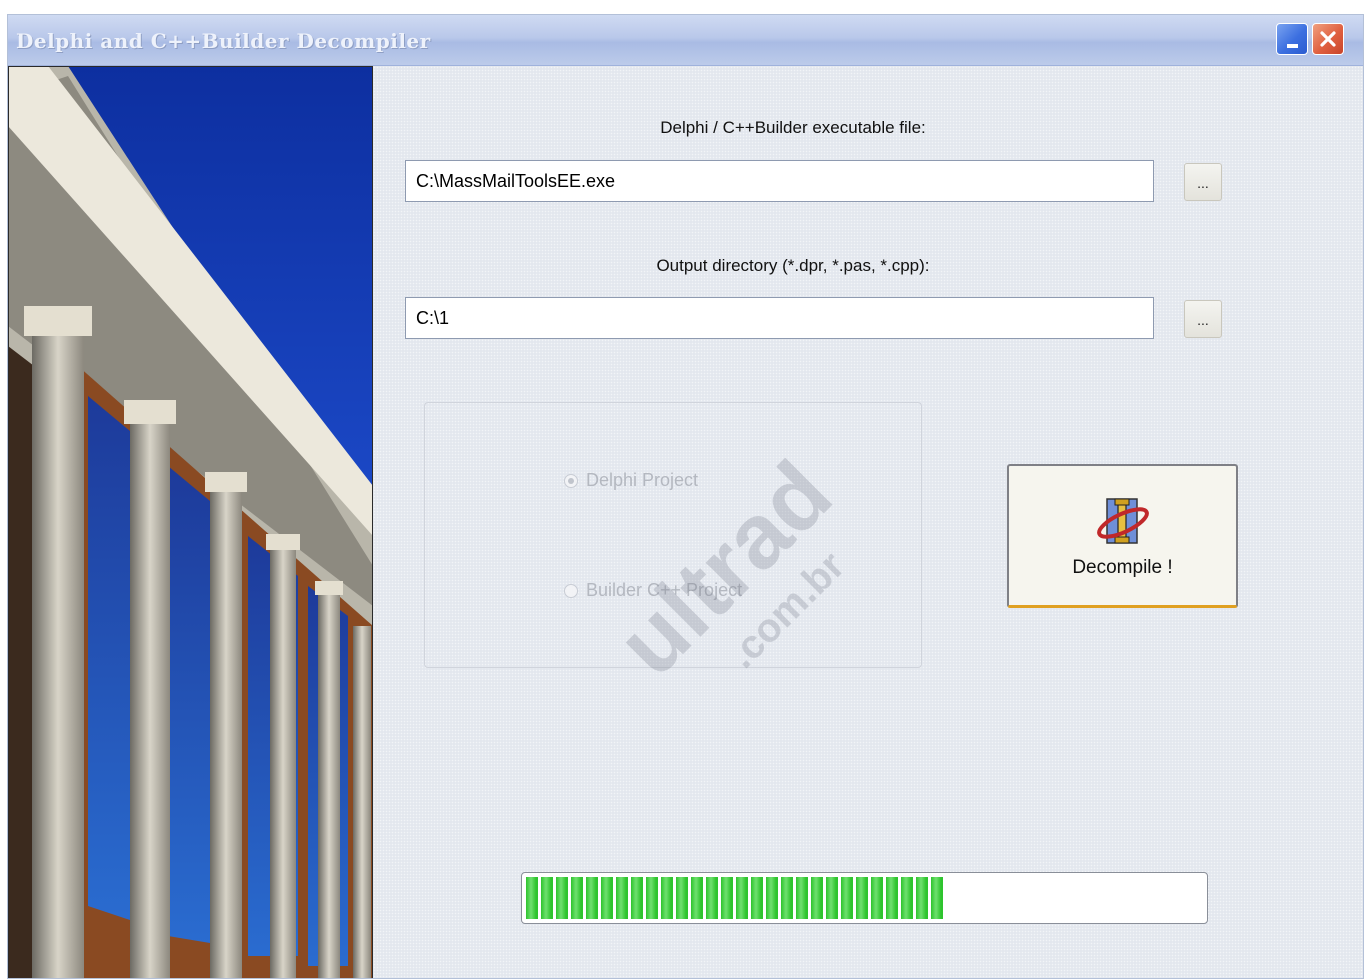 The height and width of the screenshot is (979, 1371). Describe the element at coordinates (685, 40) in the screenshot. I see `title-bar: Delphi and C++Builder Decompiler` at that location.